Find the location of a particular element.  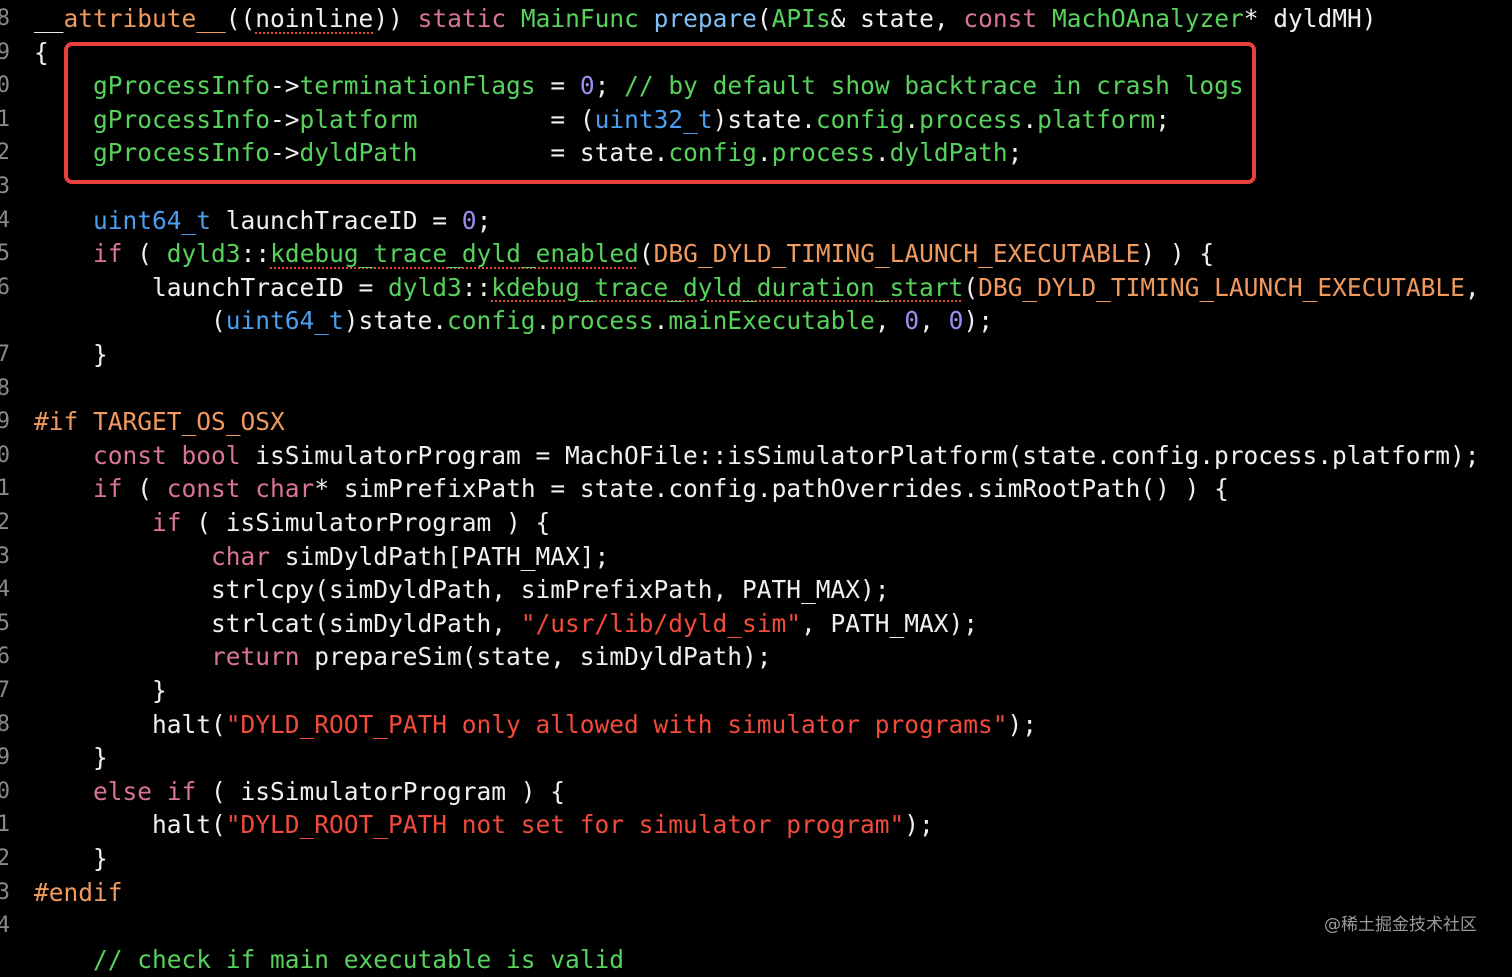

code-token: terminationFlags is located at coordinates (417, 86).